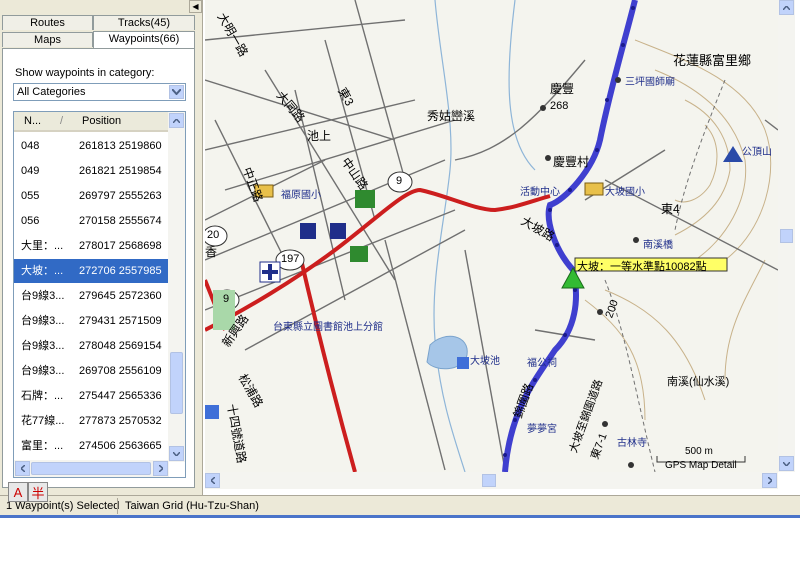 The image size is (800, 570). Describe the element at coordinates (38, 492) in the screenshot. I see `ime-halfwidth-button: 半` at that location.